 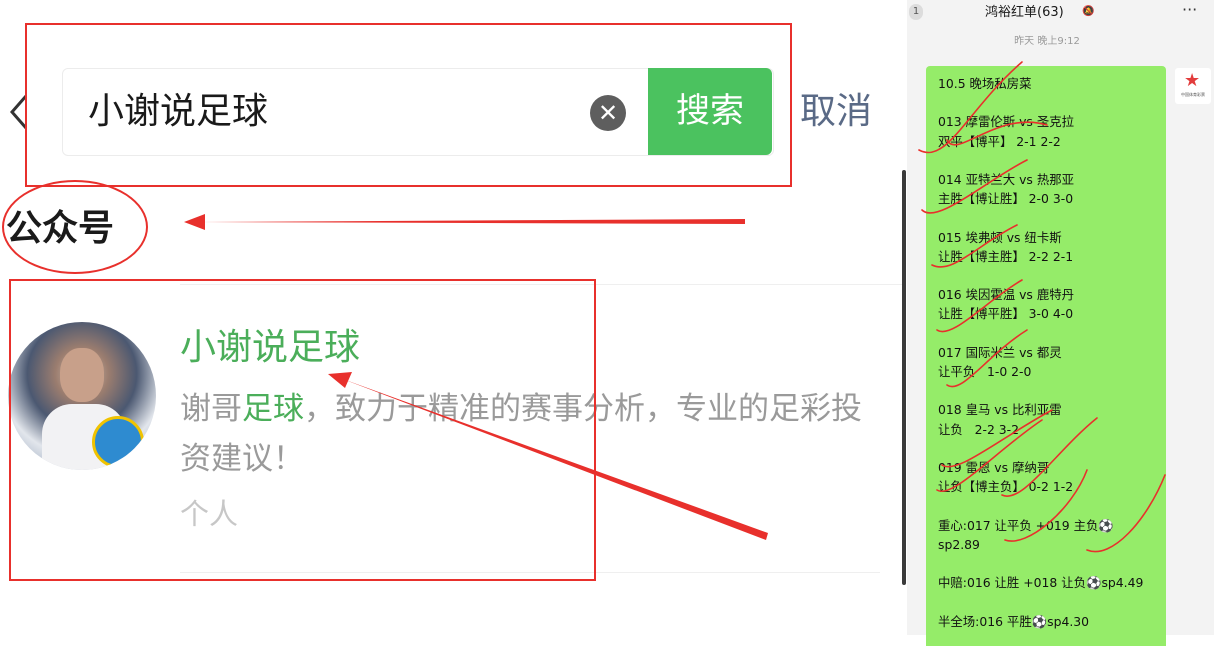 What do you see at coordinates (904, 377) in the screenshot?
I see `scrollbar` at bounding box center [904, 377].